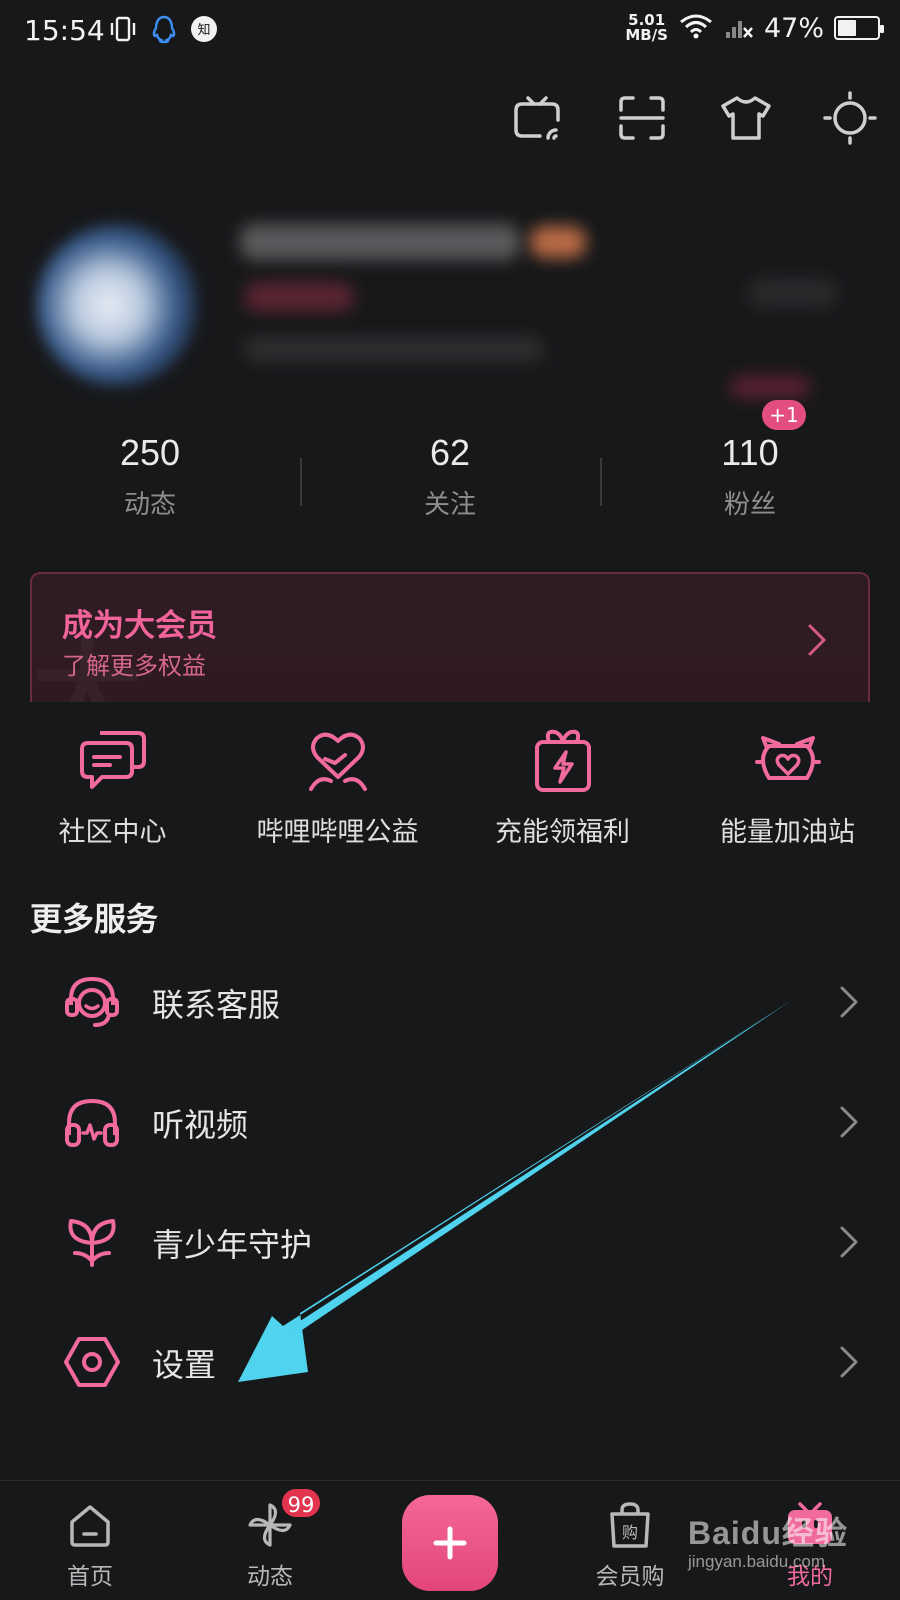  What do you see at coordinates (646, 27) in the screenshot?
I see `net-speed: 5.01 MB/S` at bounding box center [646, 27].